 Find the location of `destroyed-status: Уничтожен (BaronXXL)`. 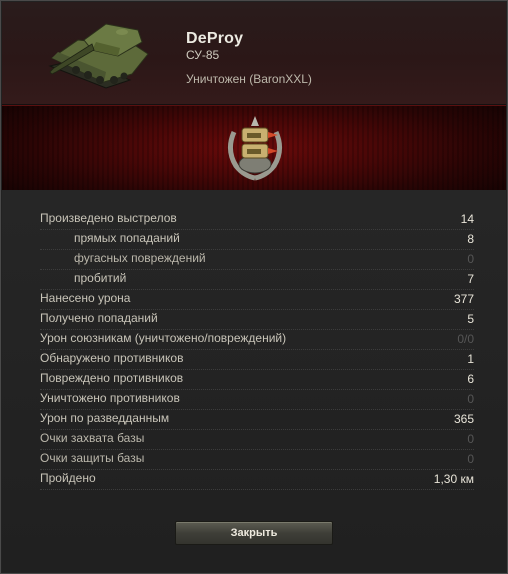

destroyed-status: Уничтожен (BaronXXL) is located at coordinates (249, 79).